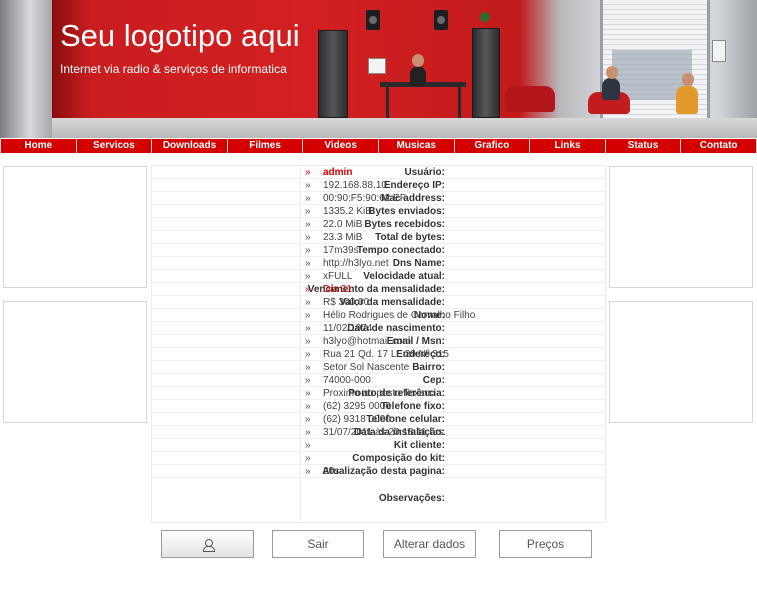 This screenshot has height=600, width=757. What do you see at coordinates (492, 146) in the screenshot?
I see `nav-grafico: Grafico` at bounding box center [492, 146].